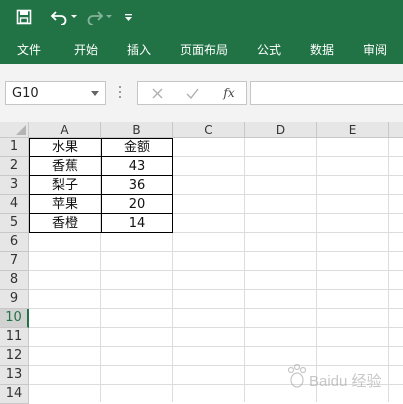  What do you see at coordinates (55, 93) in the screenshot?
I see `name-box: G10` at bounding box center [55, 93].